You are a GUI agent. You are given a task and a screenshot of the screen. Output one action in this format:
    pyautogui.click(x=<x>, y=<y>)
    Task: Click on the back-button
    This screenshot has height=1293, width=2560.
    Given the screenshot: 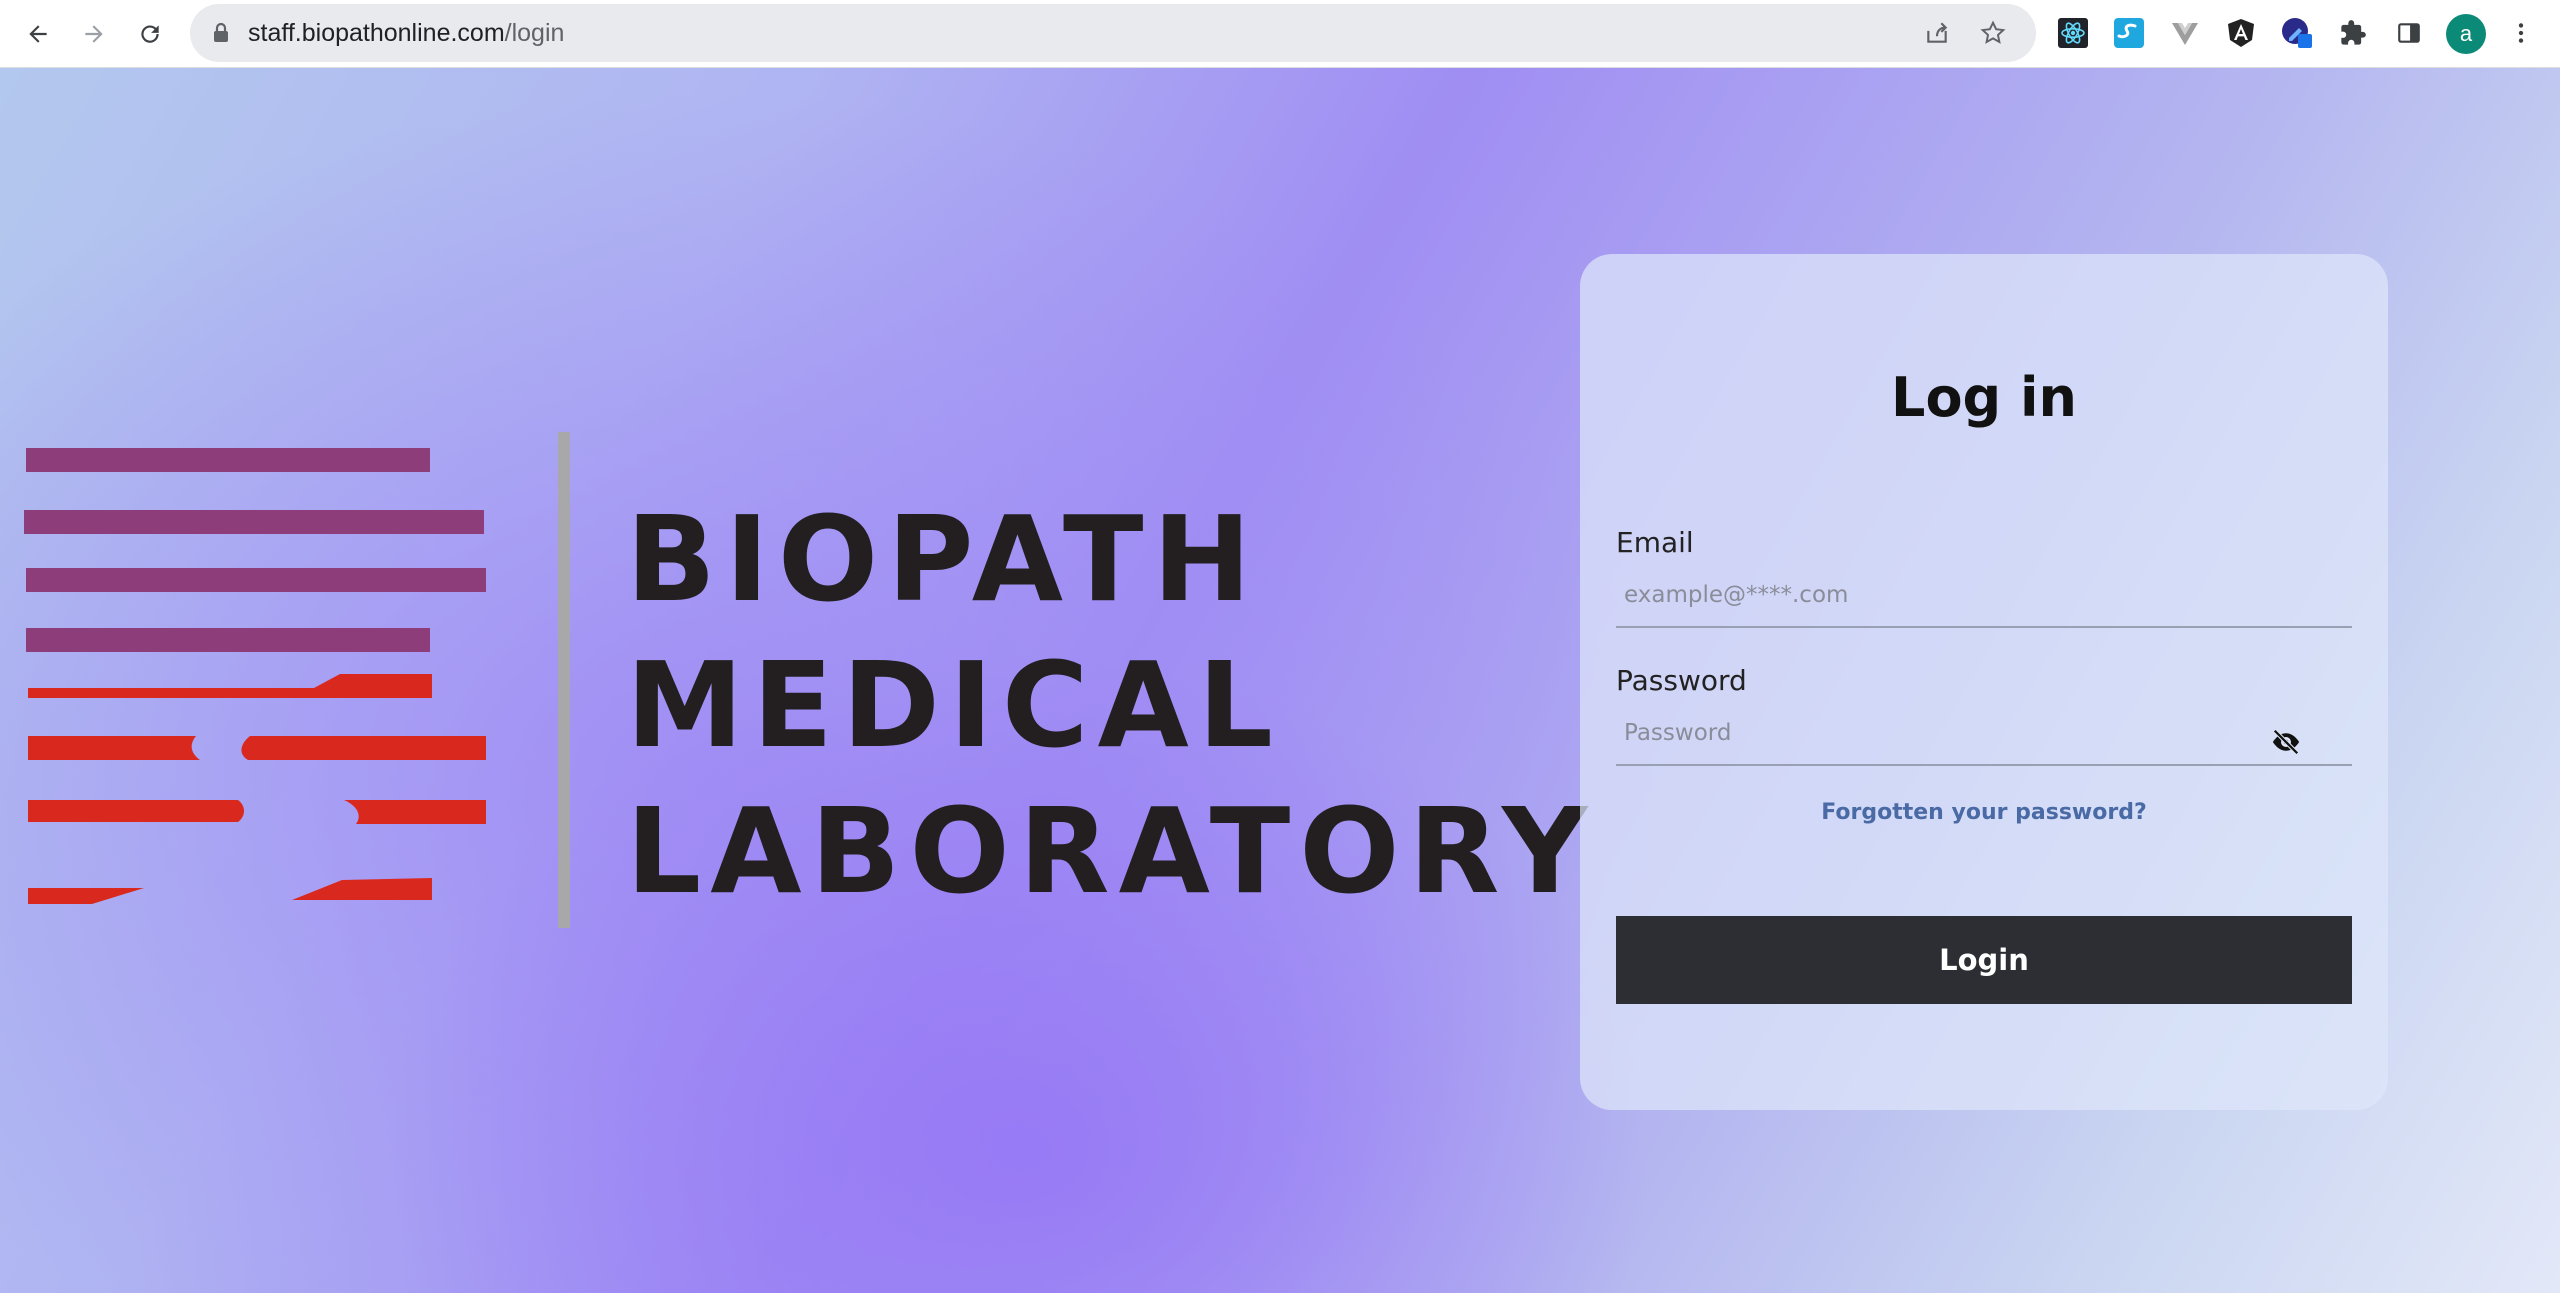 What is the action you would take?
    pyautogui.click(x=38, y=34)
    